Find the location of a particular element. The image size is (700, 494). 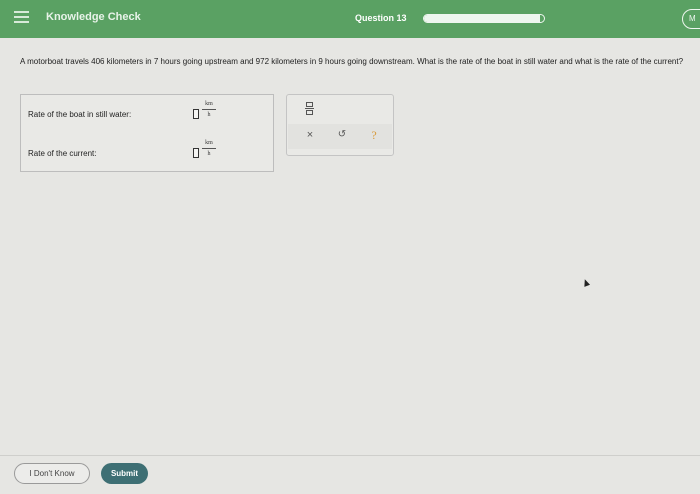

hamburger-menu-icon is located at coordinates (21, 17).